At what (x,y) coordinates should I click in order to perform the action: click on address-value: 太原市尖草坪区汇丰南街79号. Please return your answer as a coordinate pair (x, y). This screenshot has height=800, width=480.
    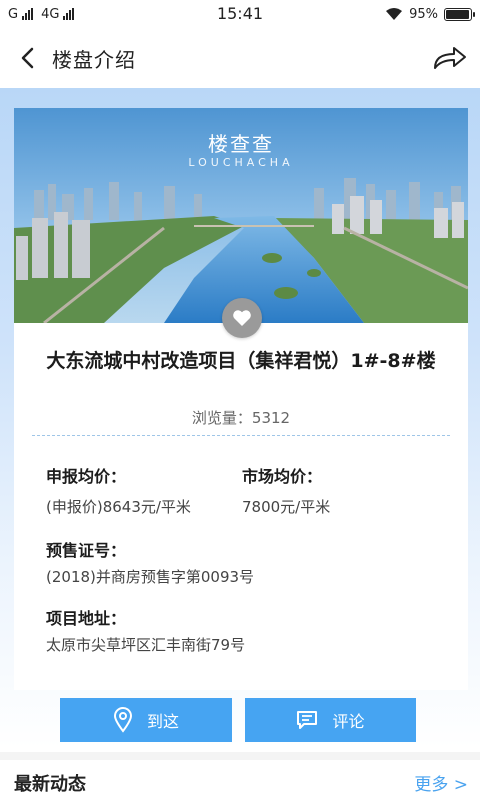
    Looking at the image, I should click on (146, 645).